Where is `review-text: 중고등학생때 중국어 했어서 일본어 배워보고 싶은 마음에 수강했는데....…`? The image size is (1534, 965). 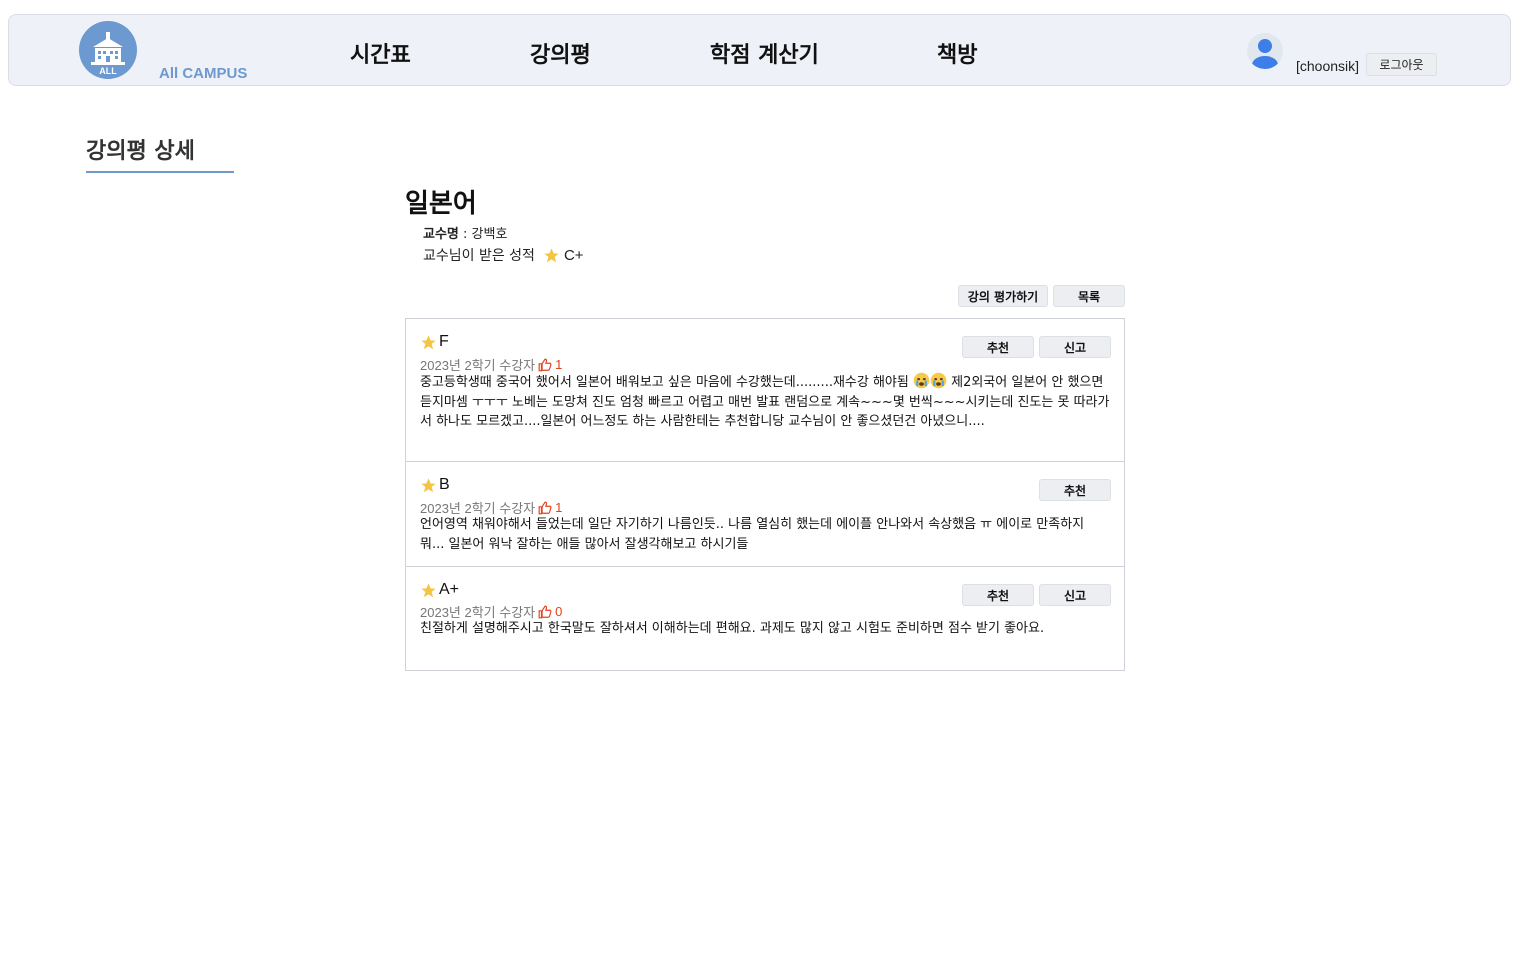 review-text: 중고등학생때 중국어 했어서 일본어 배워보고 싶은 마음에 수강했는데....… is located at coordinates (766, 402).